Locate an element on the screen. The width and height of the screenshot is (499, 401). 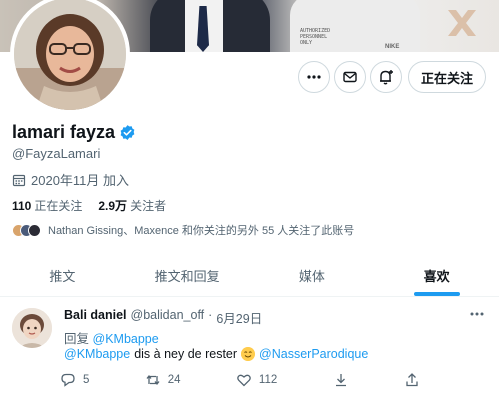
followers-stat: 2.9万 关注者 is located at coordinates (132, 205).